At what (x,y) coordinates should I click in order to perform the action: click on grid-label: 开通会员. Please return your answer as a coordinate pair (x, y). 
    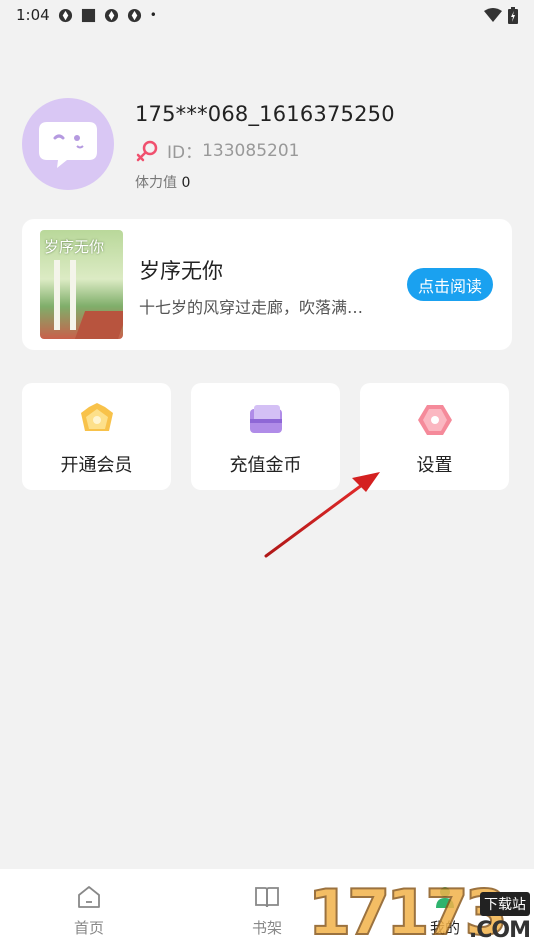
    Looking at the image, I should click on (96, 465).